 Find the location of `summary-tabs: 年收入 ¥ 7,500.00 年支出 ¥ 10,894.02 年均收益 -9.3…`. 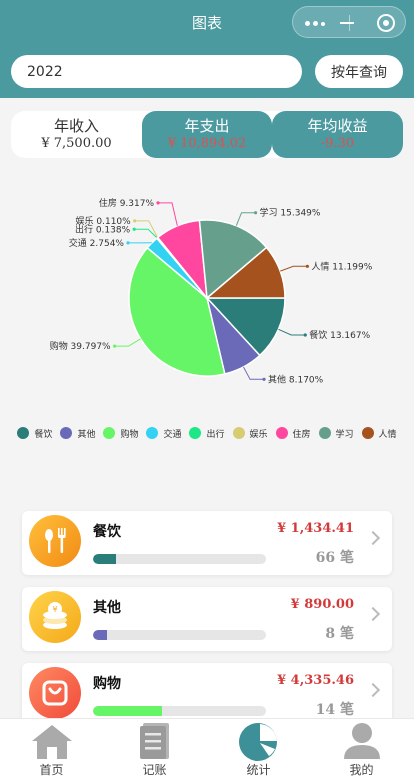

summary-tabs: 年收入 ¥ 7,500.00 年支出 ¥ 10,894.02 年均收益 -9.3… is located at coordinates (207, 134).